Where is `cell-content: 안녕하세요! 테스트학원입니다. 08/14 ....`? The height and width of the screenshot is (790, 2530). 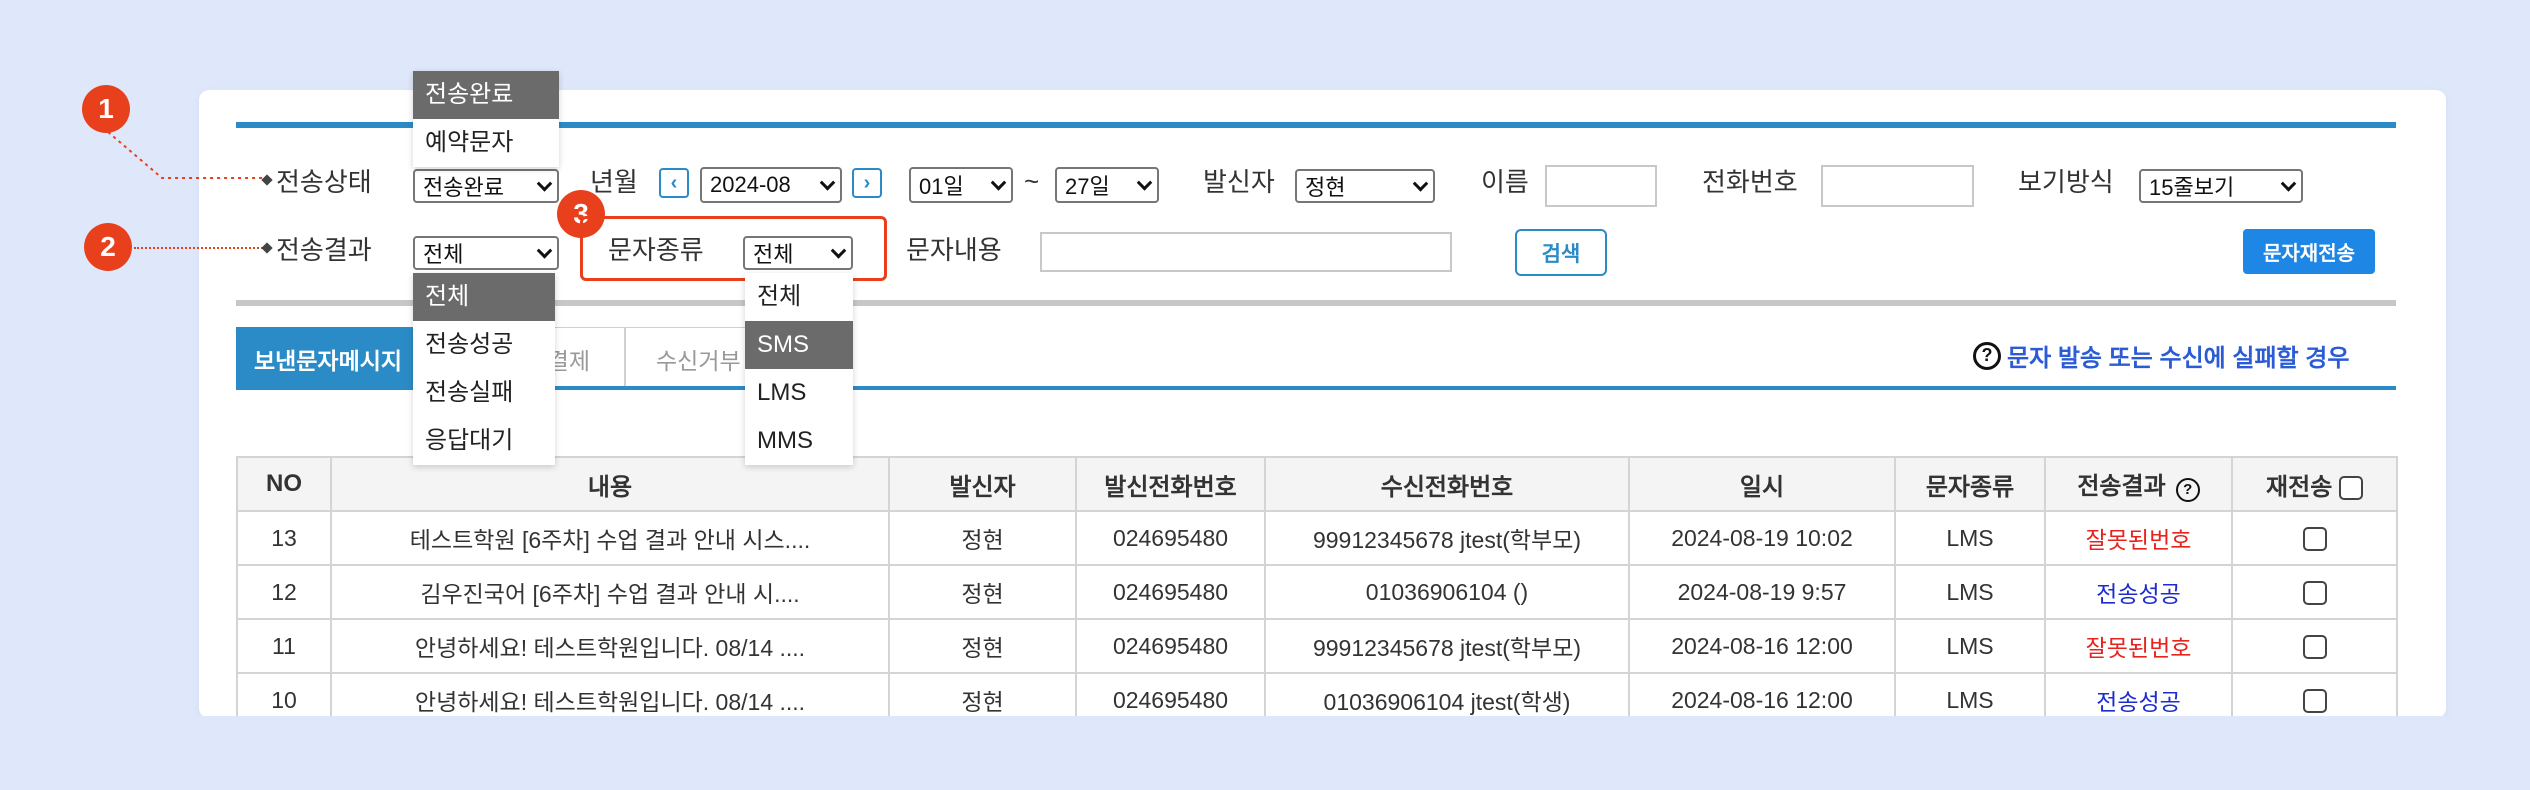
cell-content: 안녕하세요! 테스트학원입니다. 08/14 .... is located at coordinates (610, 646).